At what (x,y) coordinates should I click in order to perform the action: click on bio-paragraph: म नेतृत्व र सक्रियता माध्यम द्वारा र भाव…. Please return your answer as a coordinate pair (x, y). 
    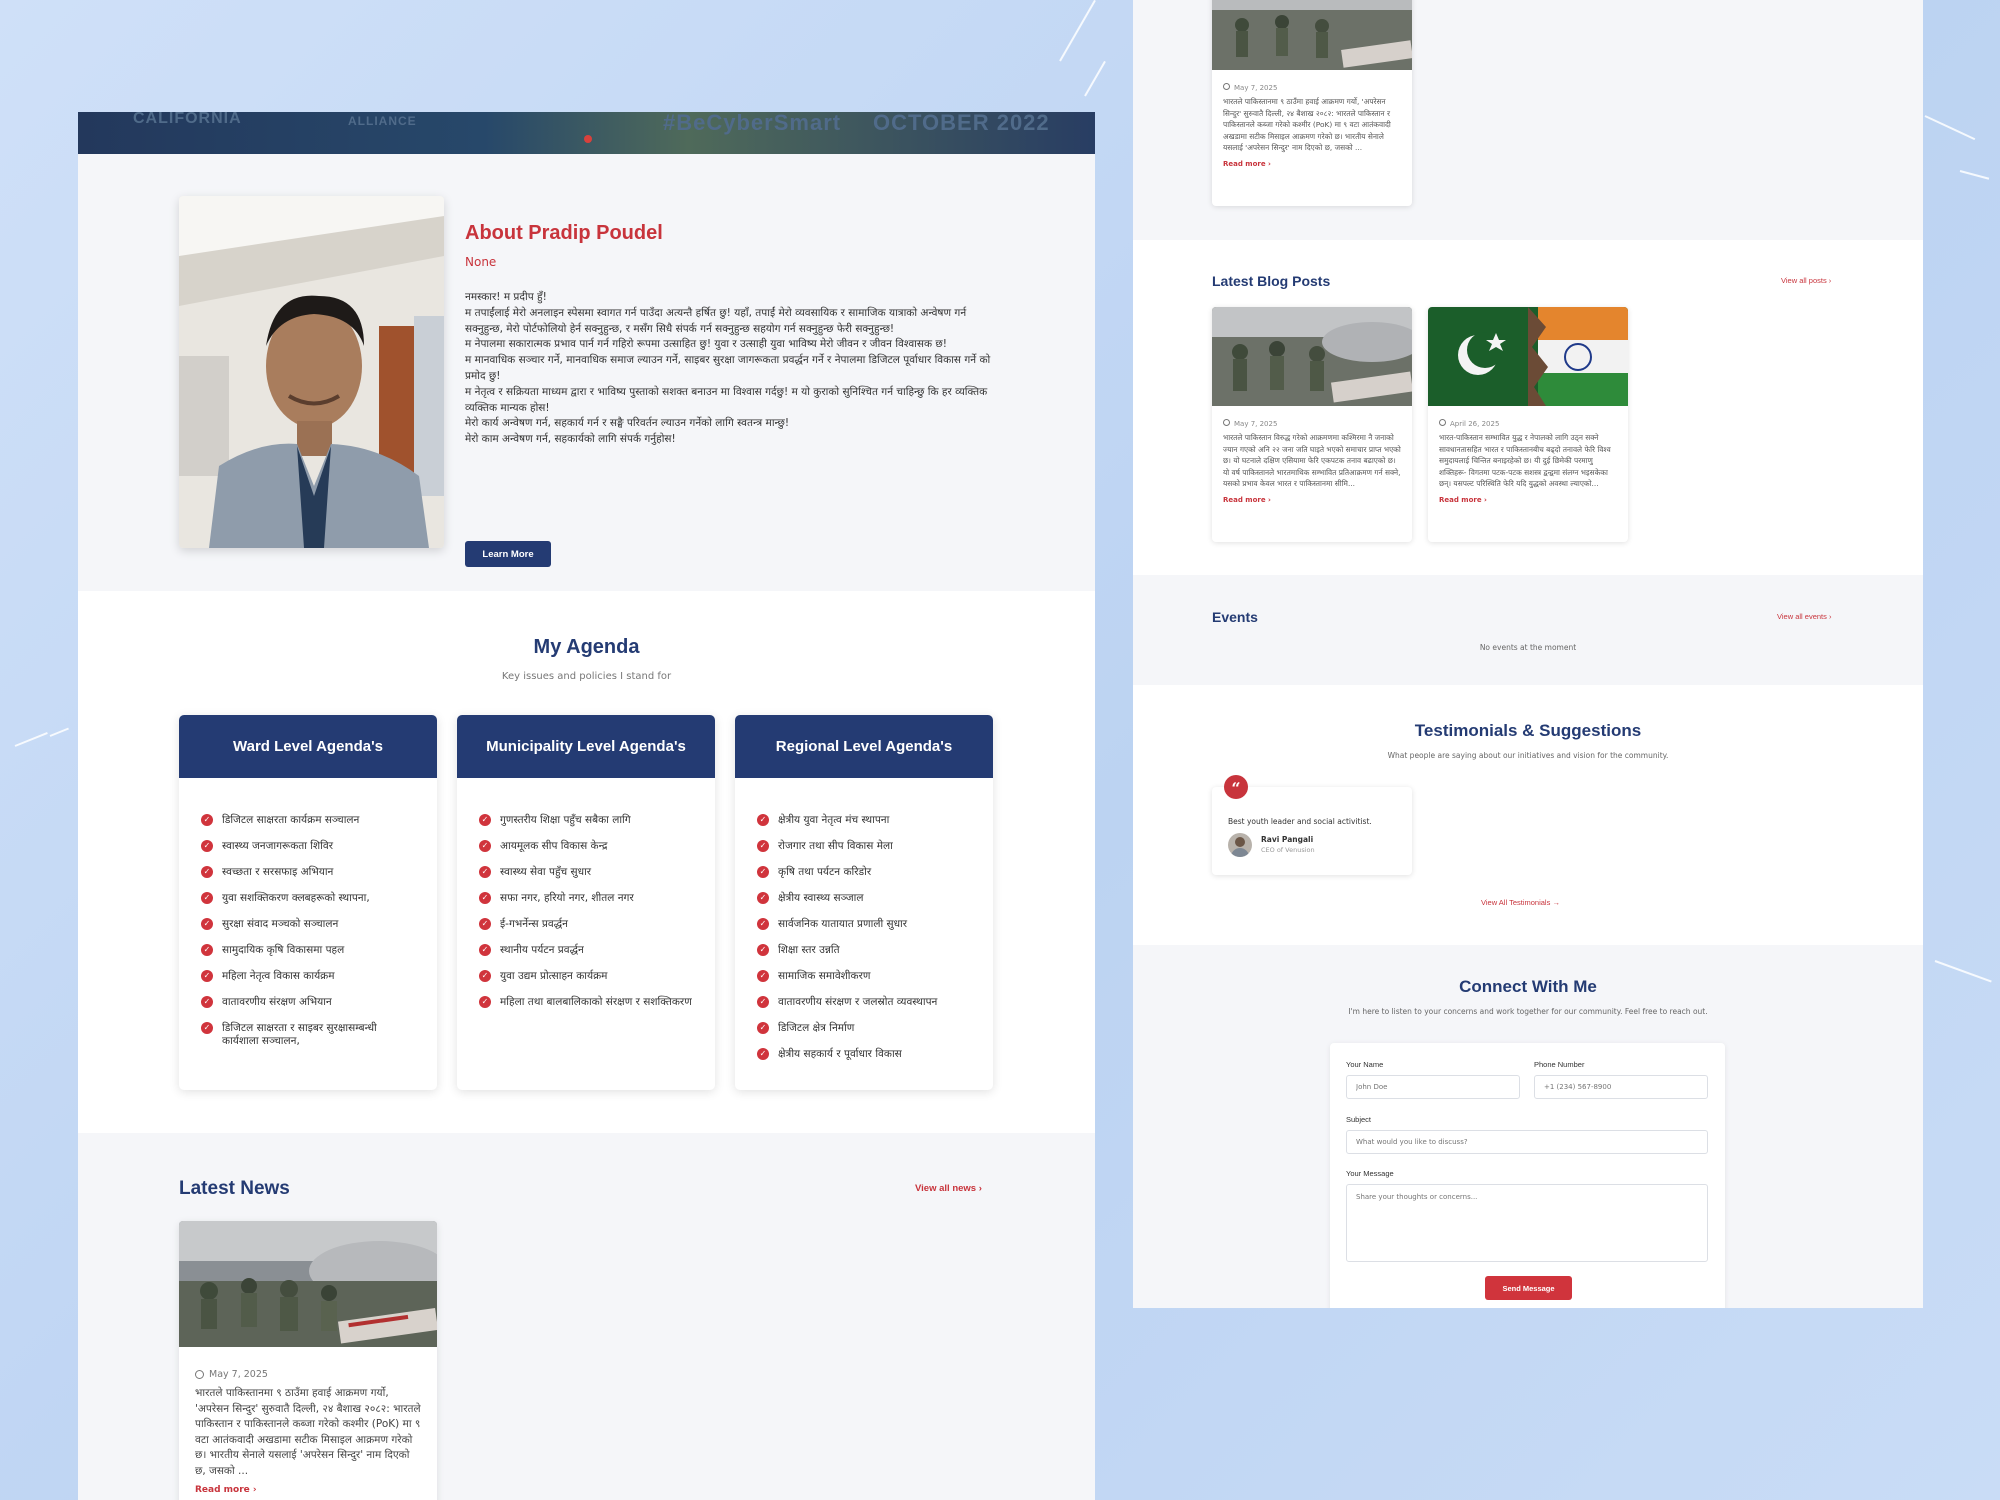
    Looking at the image, I should click on (726, 399).